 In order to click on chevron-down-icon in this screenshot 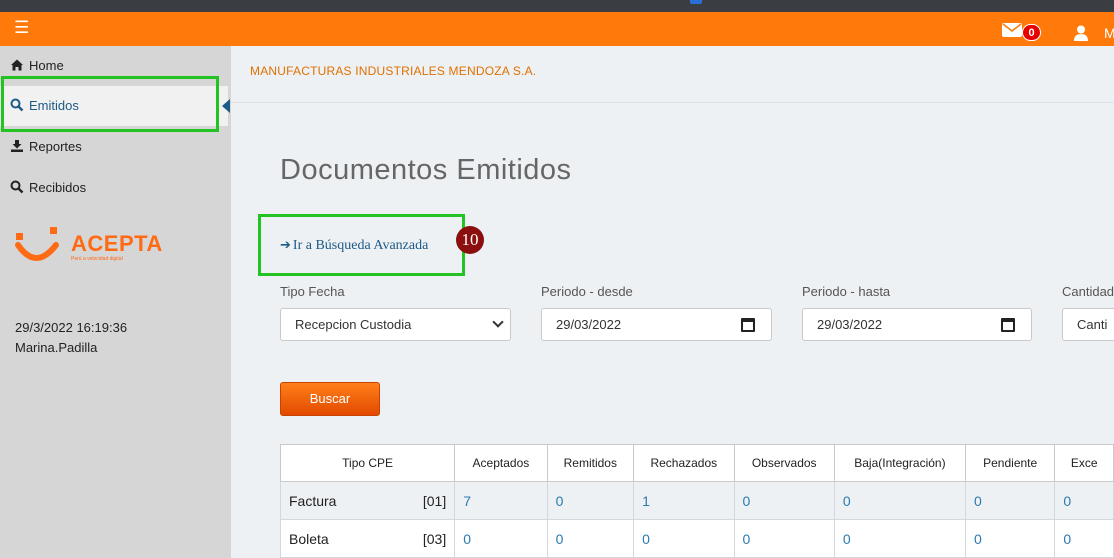, I will do `click(498, 322)`.